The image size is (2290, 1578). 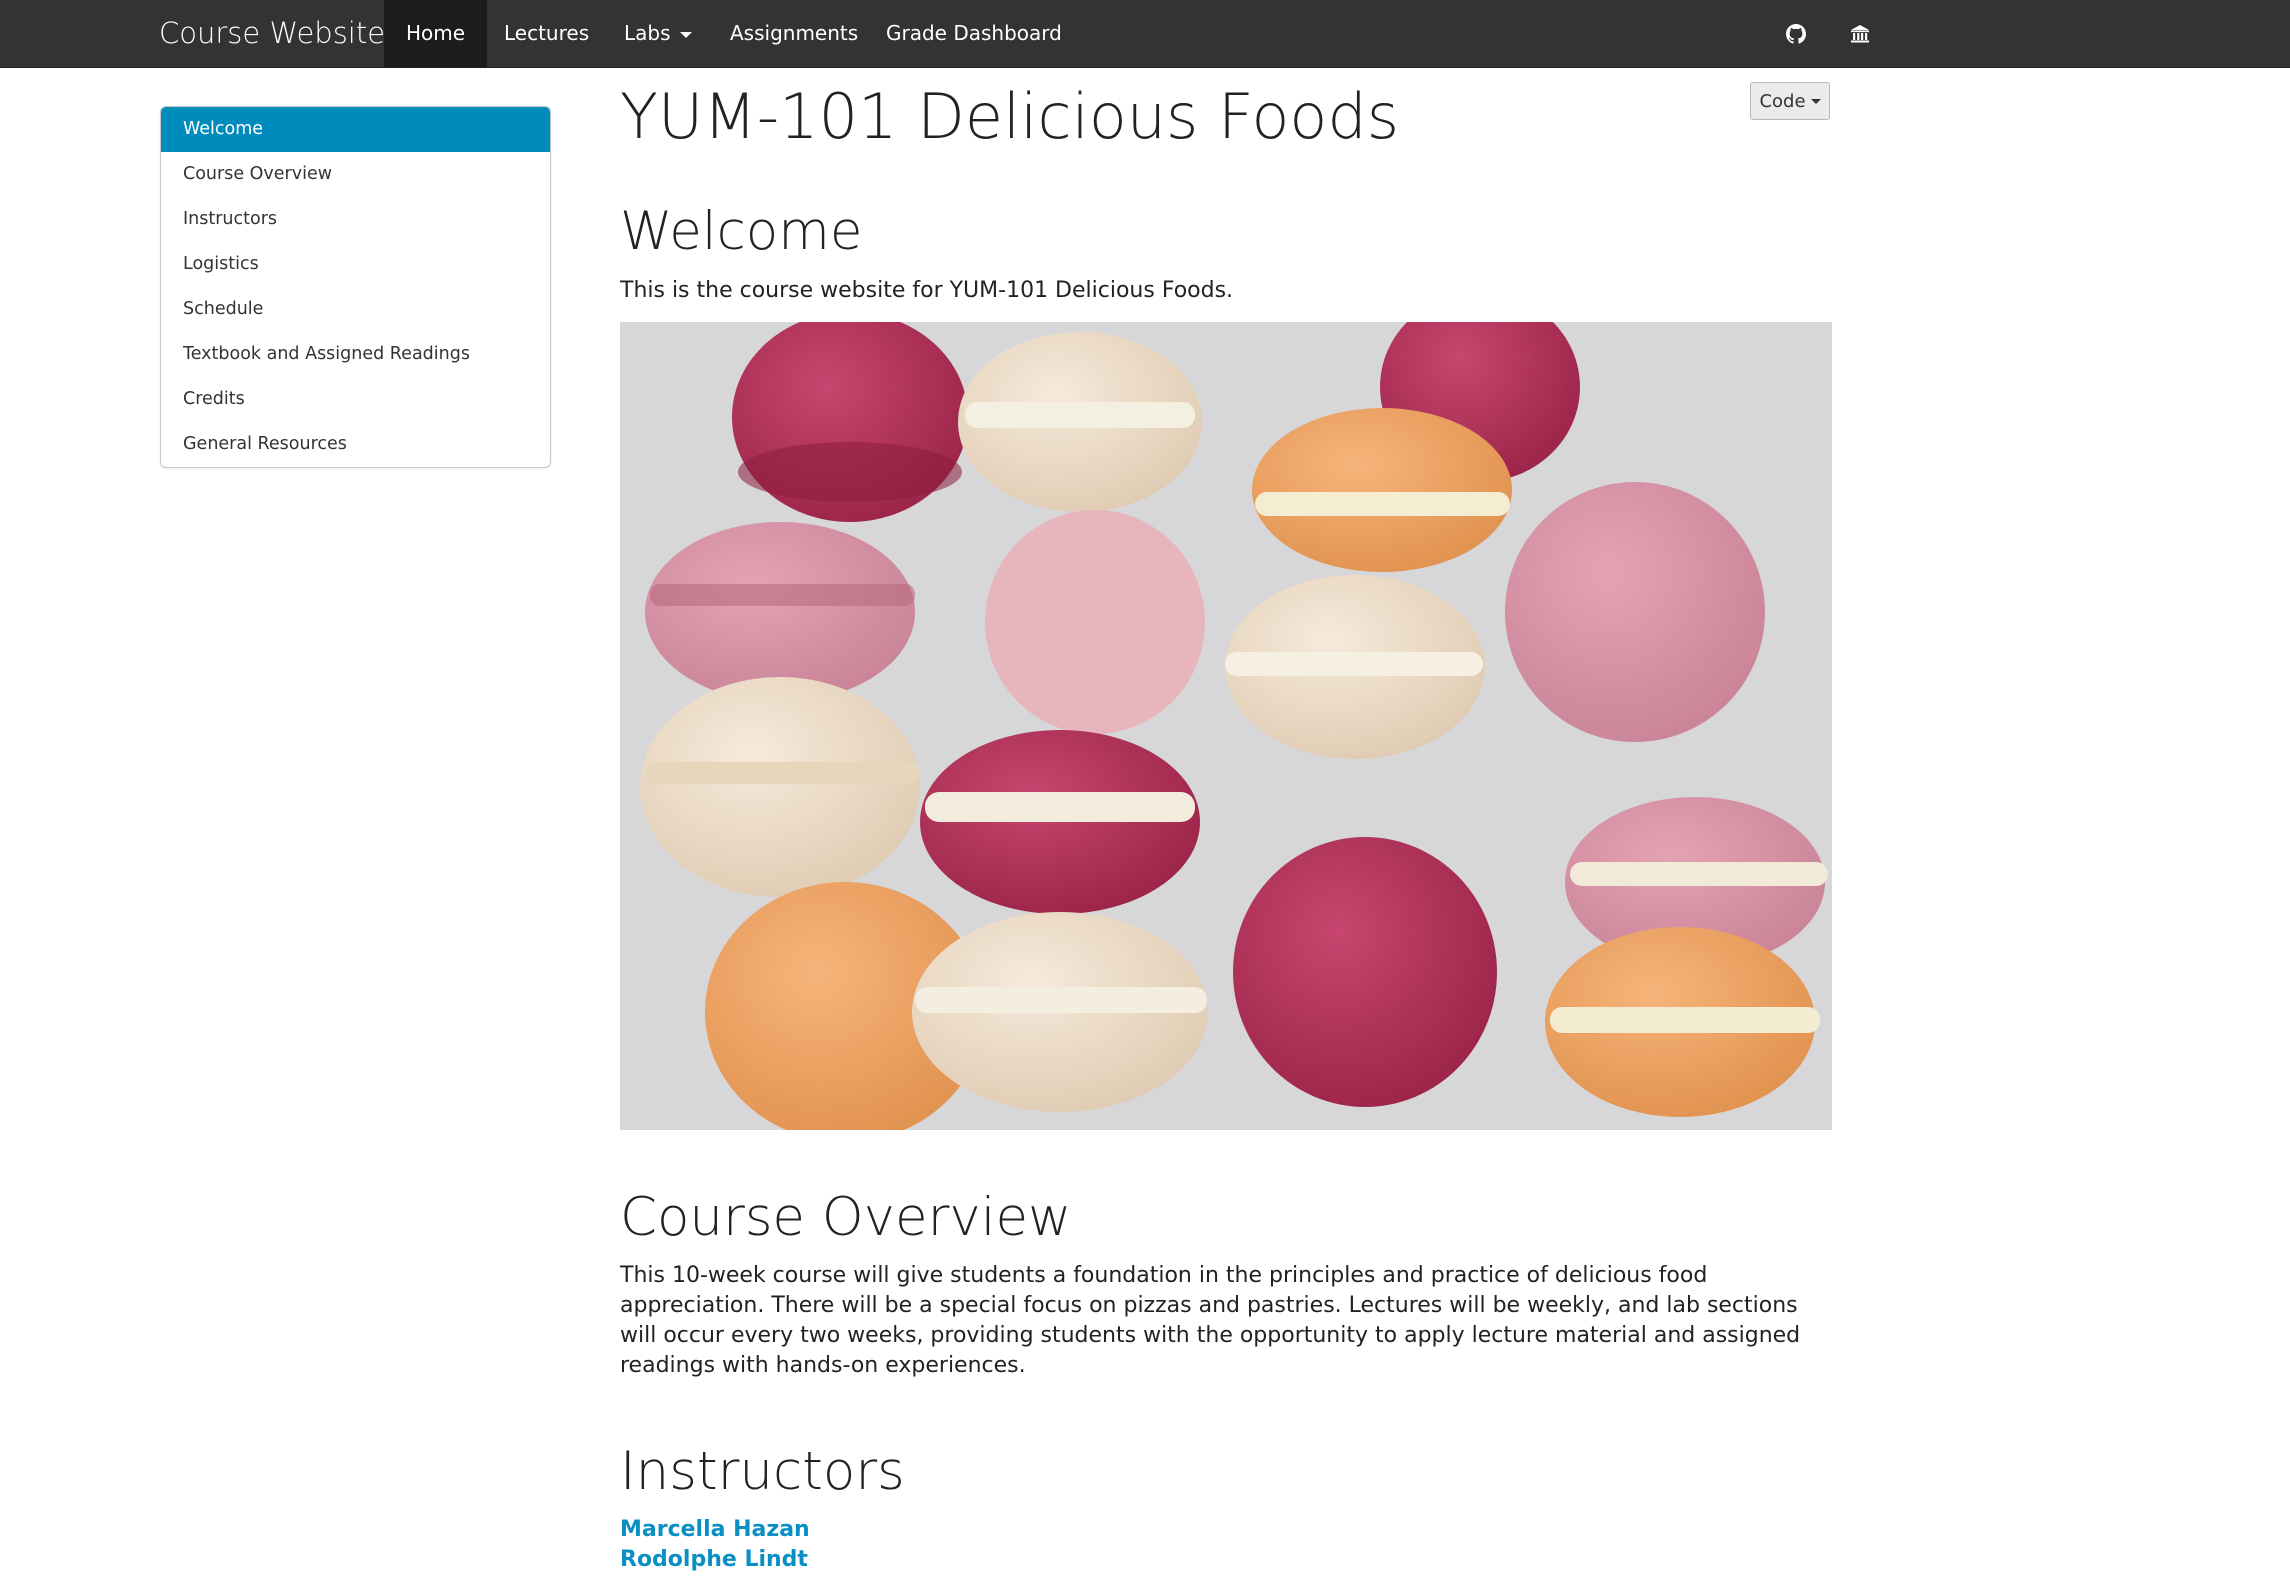 I want to click on toc-item-credits: Credits, so click(x=355, y=399).